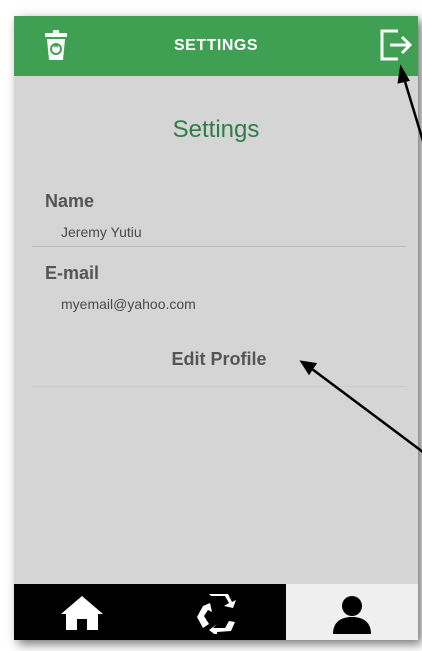 The width and height of the screenshot is (422, 651). I want to click on edit-profile-button: Edit Profile, so click(219, 359).